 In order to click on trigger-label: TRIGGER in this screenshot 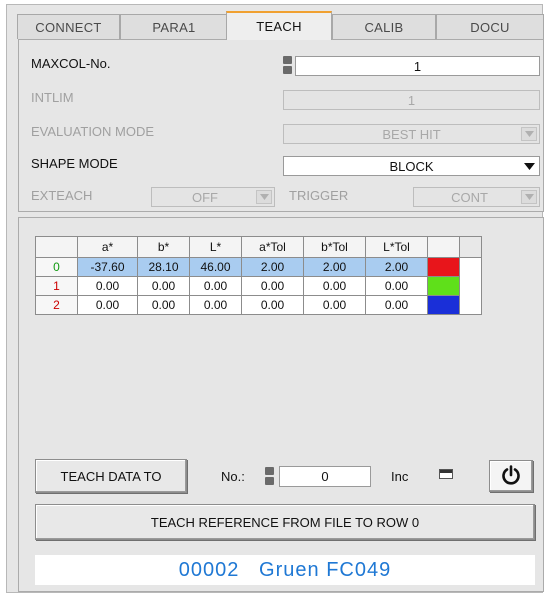, I will do `click(319, 195)`.